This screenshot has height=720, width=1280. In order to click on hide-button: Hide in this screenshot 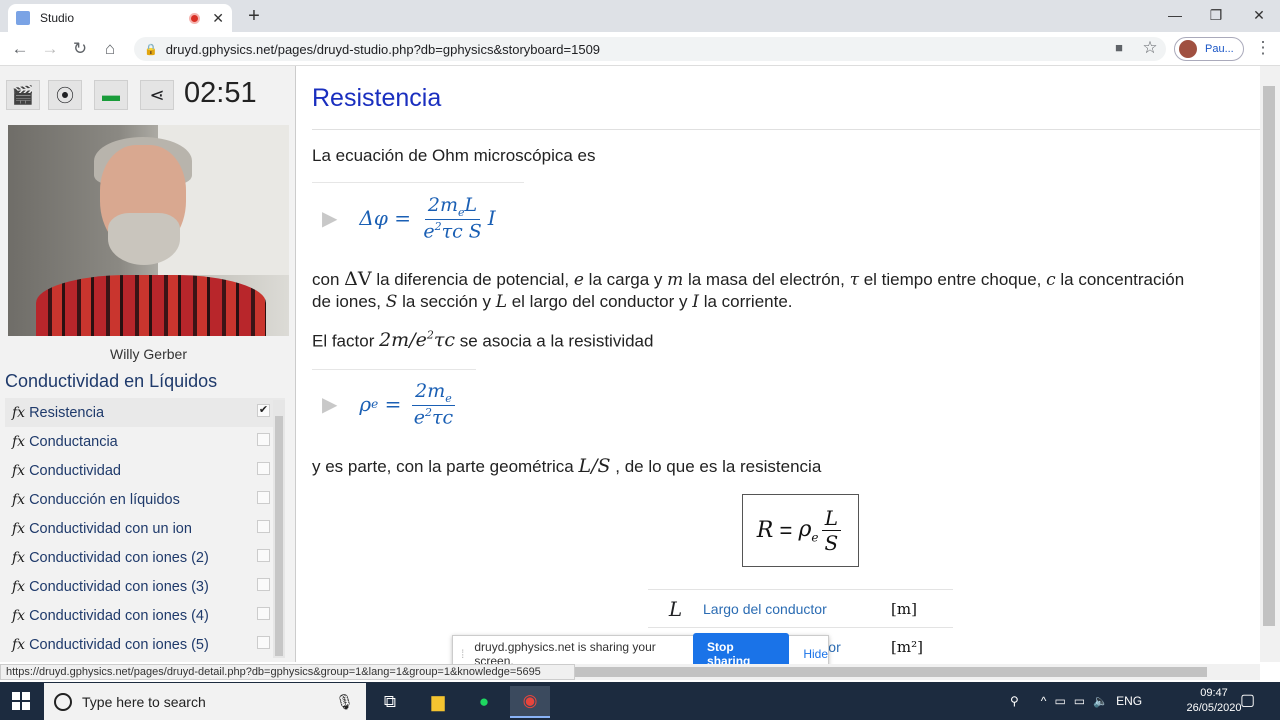, I will do `click(815, 654)`.